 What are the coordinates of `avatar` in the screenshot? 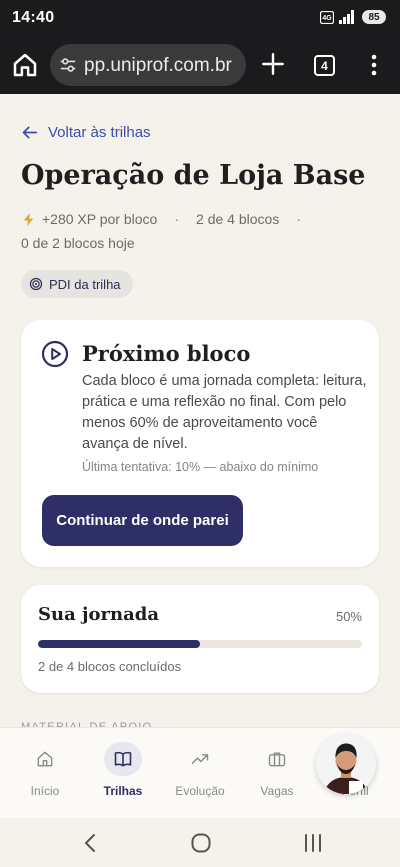 It's located at (346, 764).